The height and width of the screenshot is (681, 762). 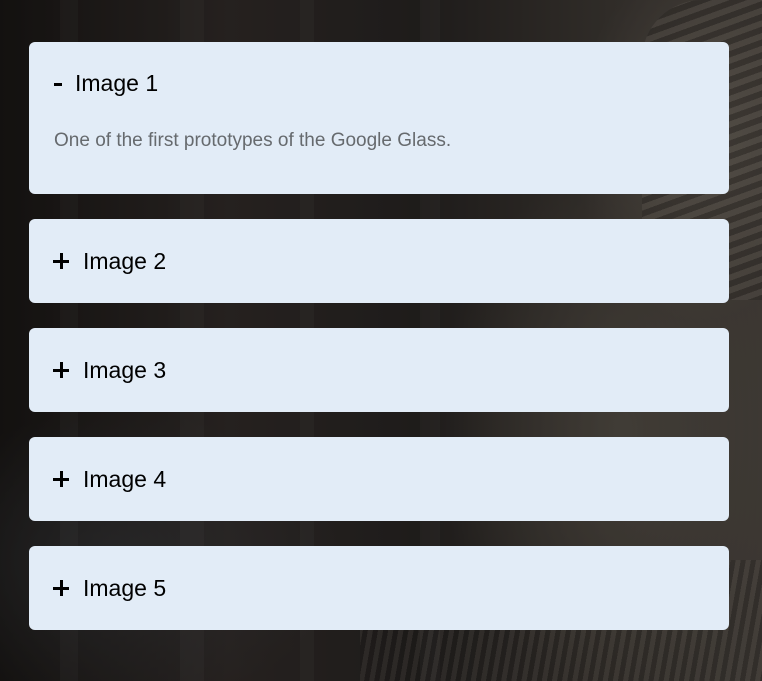 I want to click on accordion-item-image-2: Image 2, so click(x=379, y=261).